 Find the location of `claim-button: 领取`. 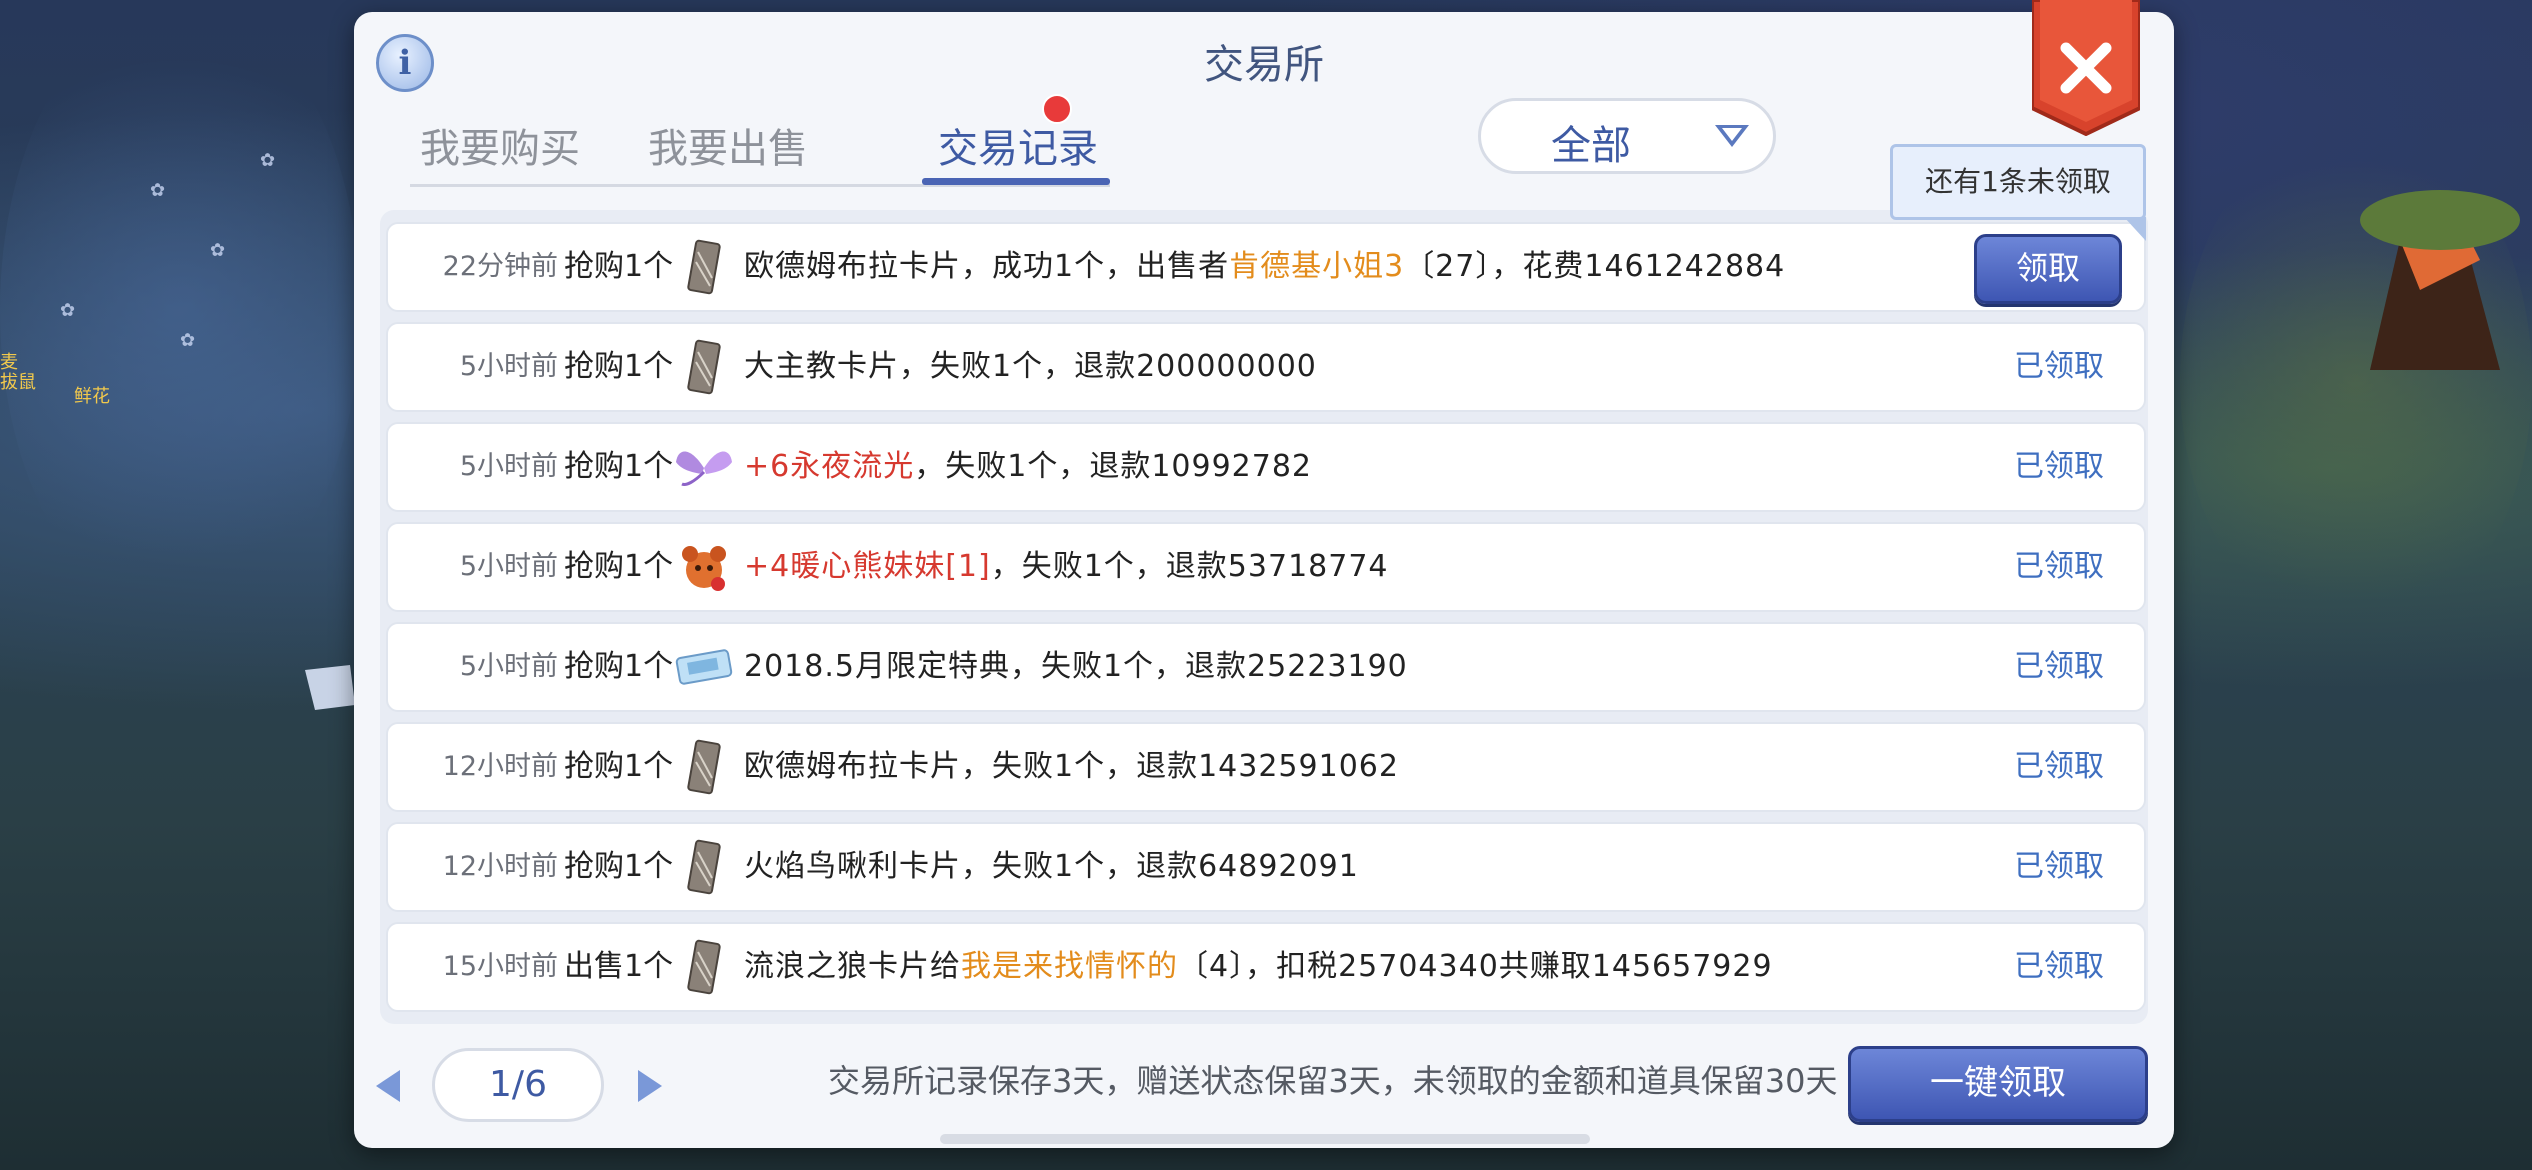

claim-button: 领取 is located at coordinates (2048, 269).